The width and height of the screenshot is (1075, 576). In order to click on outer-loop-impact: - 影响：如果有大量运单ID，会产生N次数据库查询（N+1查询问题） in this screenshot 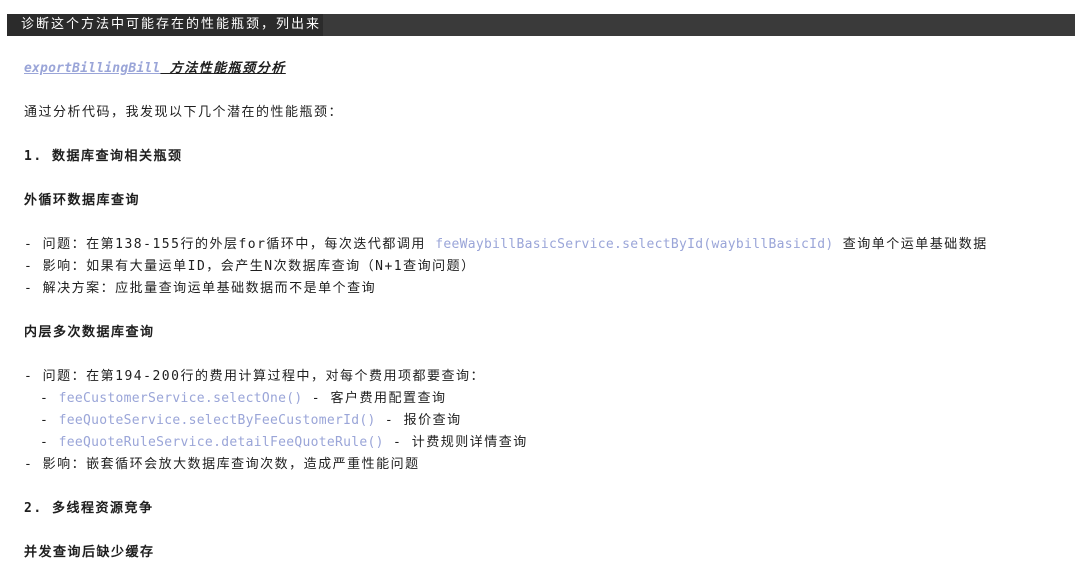, I will do `click(250, 266)`.